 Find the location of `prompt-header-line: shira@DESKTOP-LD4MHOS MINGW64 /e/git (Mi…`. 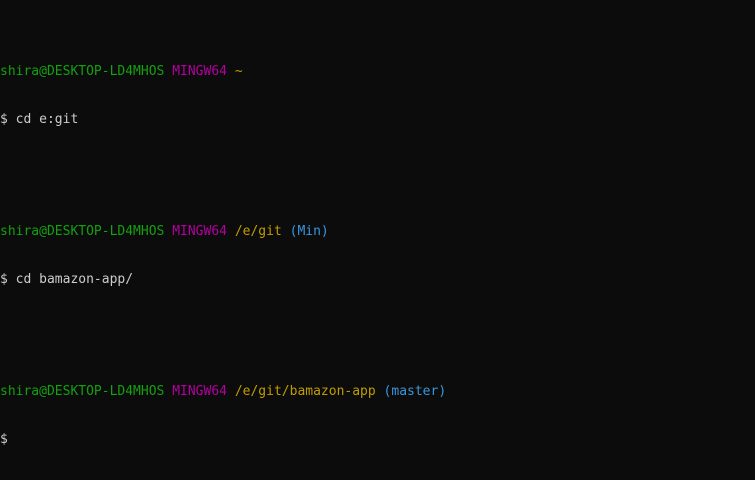

prompt-header-line: shira@DESKTOP-LD4MHOS MINGW64 /e/git (Mi… is located at coordinates (377, 232).